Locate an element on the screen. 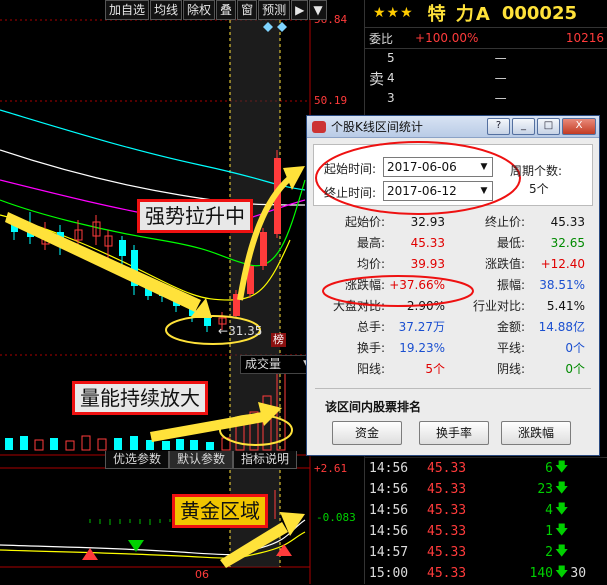 The image size is (607, 585). order-ratio-row: 委比 +100.00% 10216 is located at coordinates (486, 38).